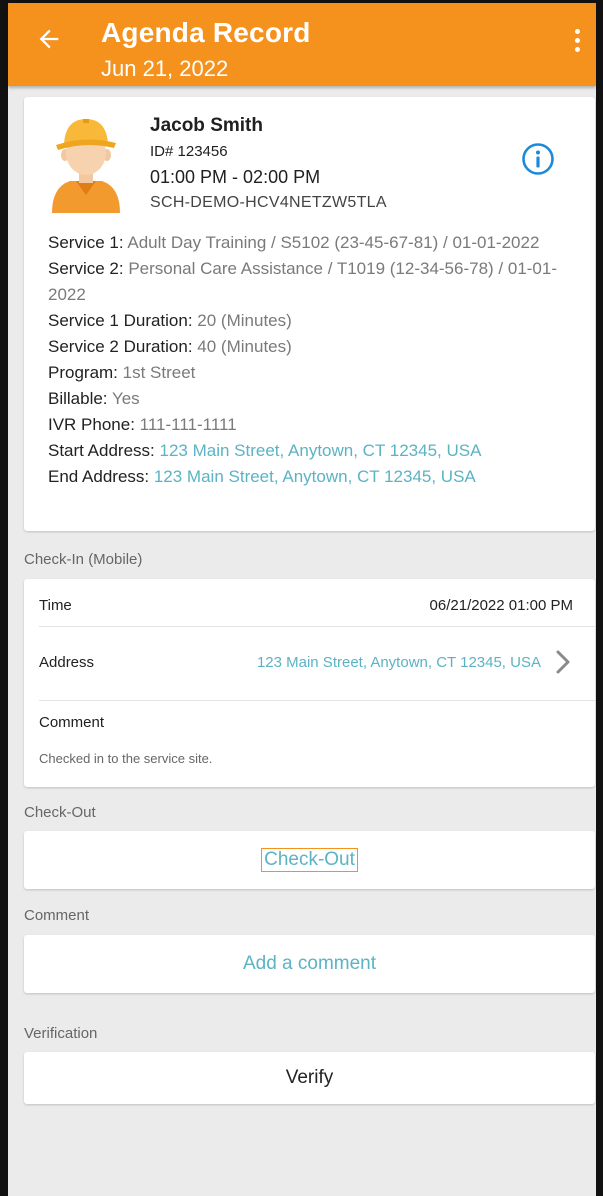 The height and width of the screenshot is (1196, 603). I want to click on chevron-right-icon, so click(563, 662).